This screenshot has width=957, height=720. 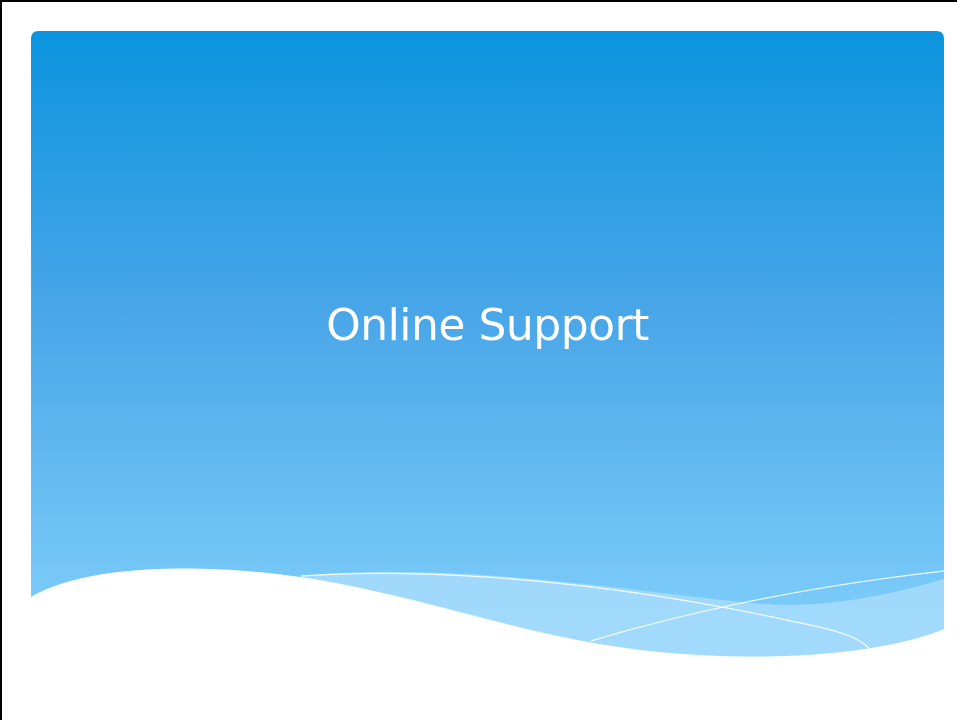 I want to click on slide-title: Online Support, so click(x=487, y=325).